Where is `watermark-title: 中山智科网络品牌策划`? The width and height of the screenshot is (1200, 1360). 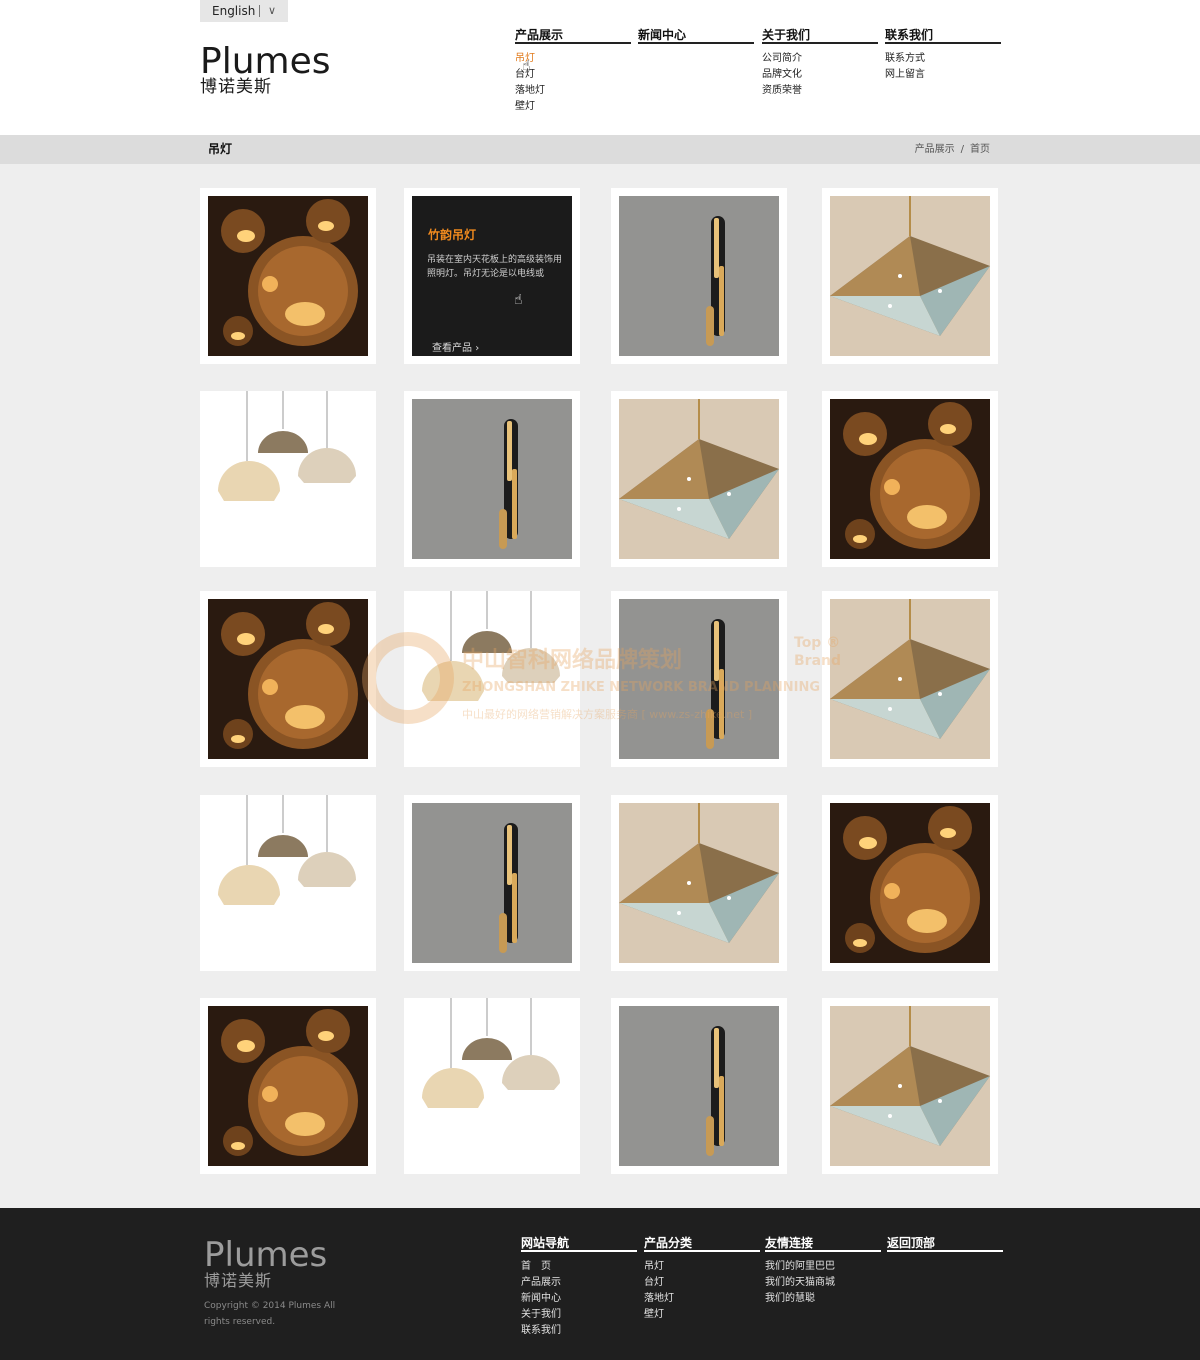
watermark-title: 中山智科网络品牌策划 is located at coordinates (572, 660).